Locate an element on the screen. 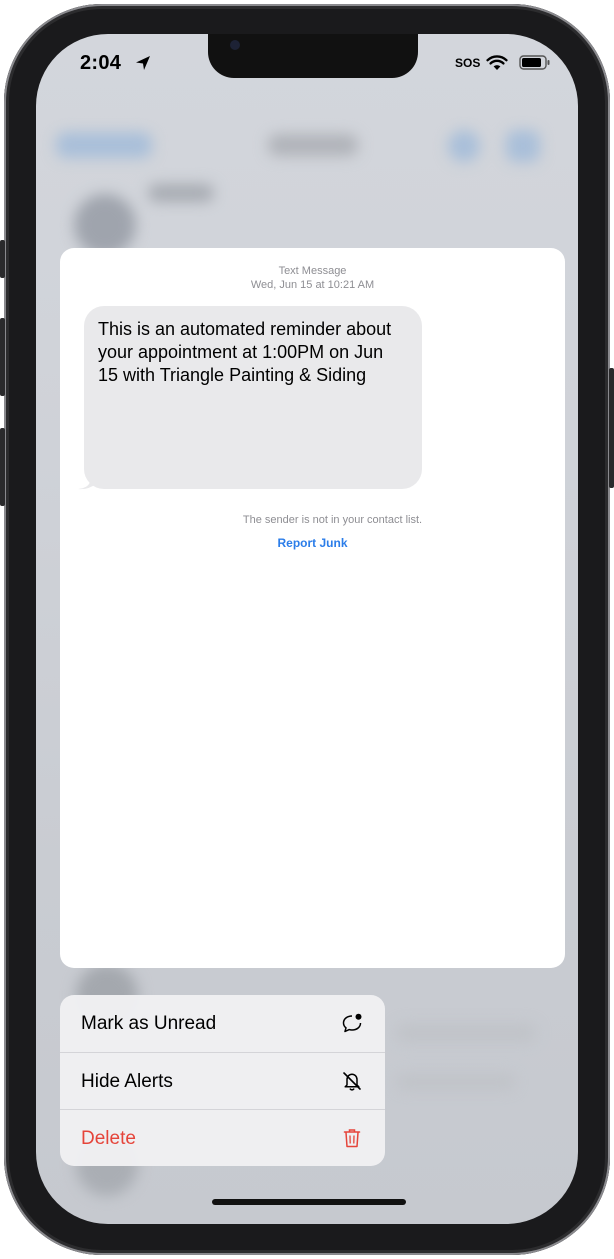  location-arrow-icon is located at coordinates (143, 63).